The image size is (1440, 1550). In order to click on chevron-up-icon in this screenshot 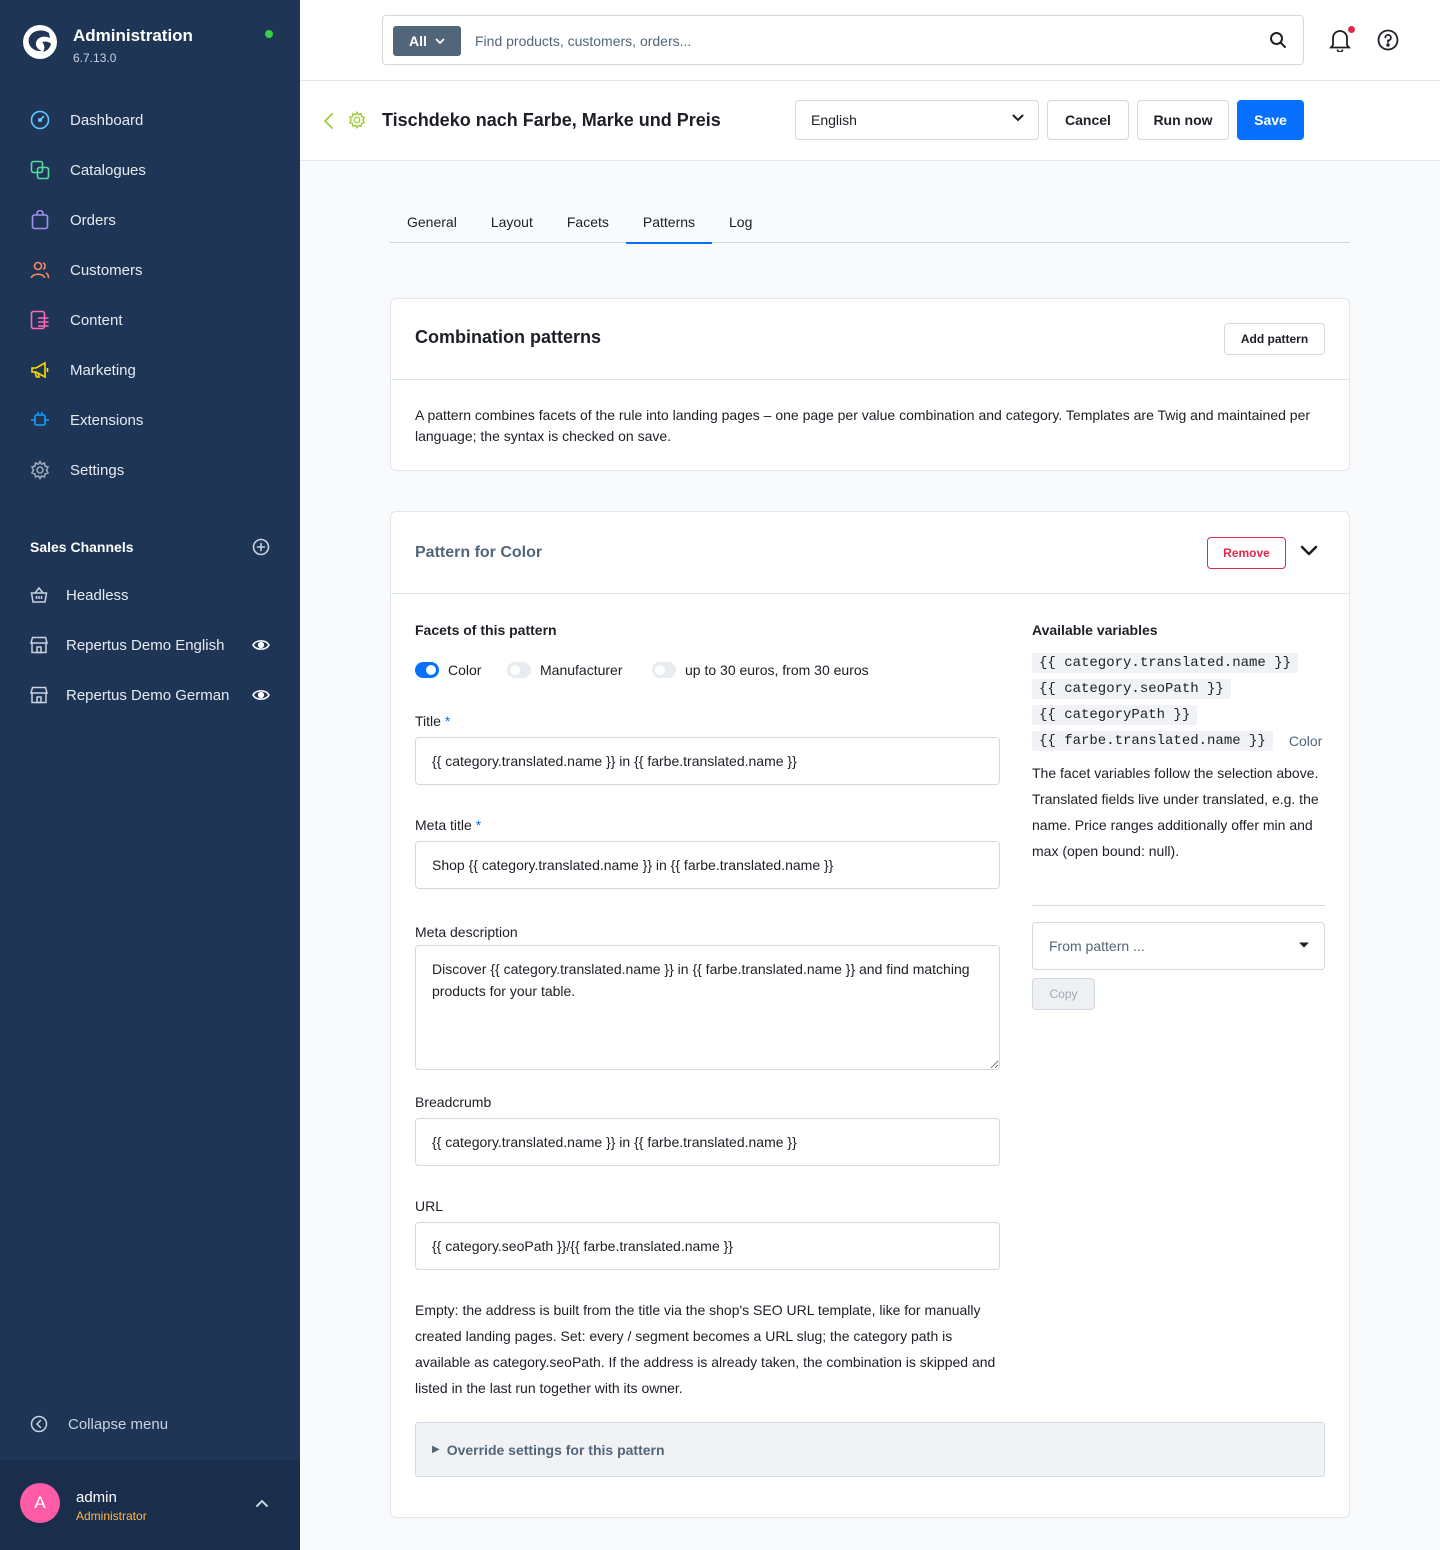, I will do `click(262, 1503)`.